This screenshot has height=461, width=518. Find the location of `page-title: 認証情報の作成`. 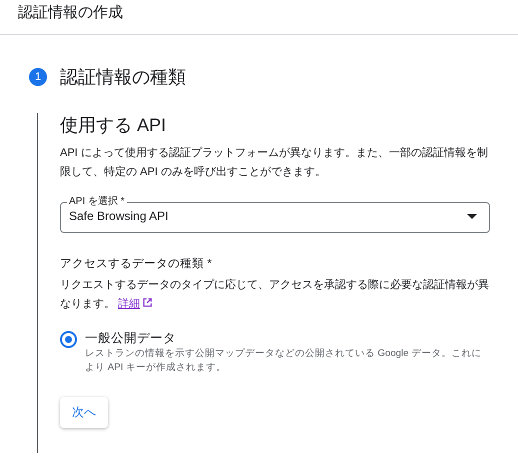

page-title: 認証情報の作成 is located at coordinates (70, 13).